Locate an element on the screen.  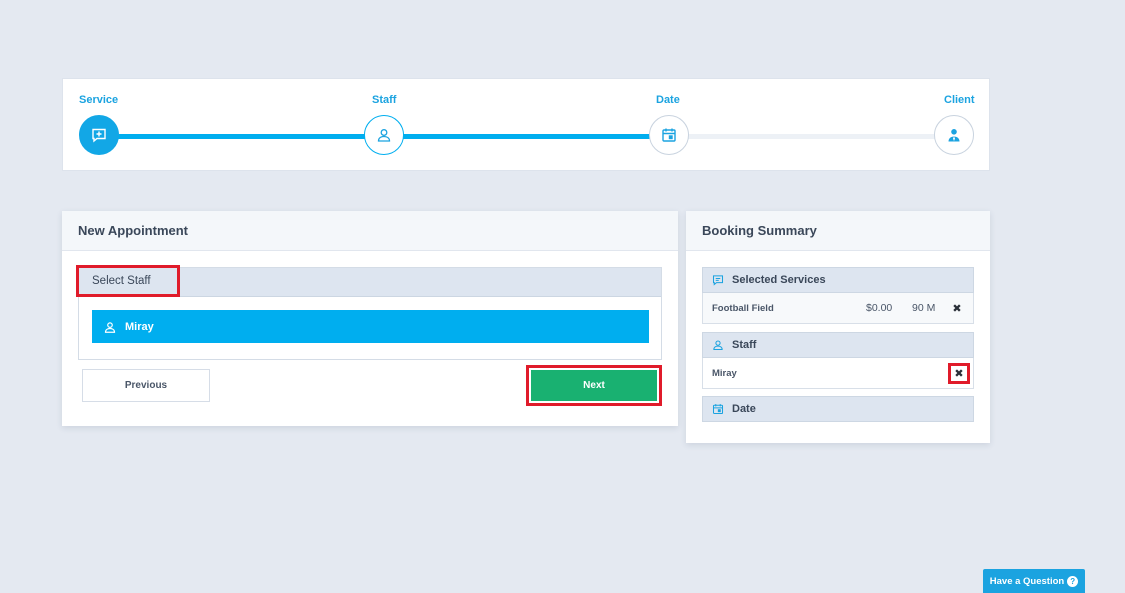
service-row: Football Field $0.00 90 M ✖ is located at coordinates (838, 308).